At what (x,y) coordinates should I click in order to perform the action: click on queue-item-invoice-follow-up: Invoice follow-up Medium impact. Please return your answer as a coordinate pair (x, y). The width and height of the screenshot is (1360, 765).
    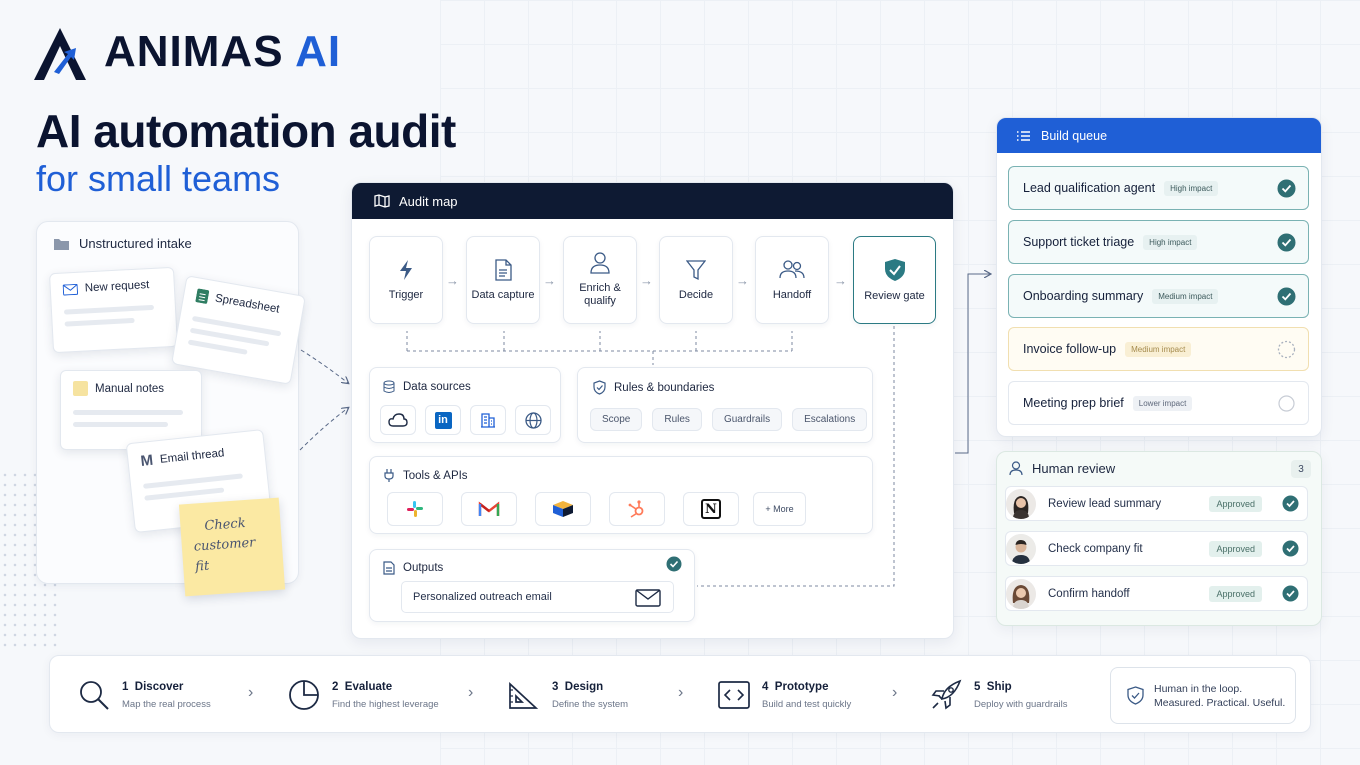
    Looking at the image, I should click on (1158, 349).